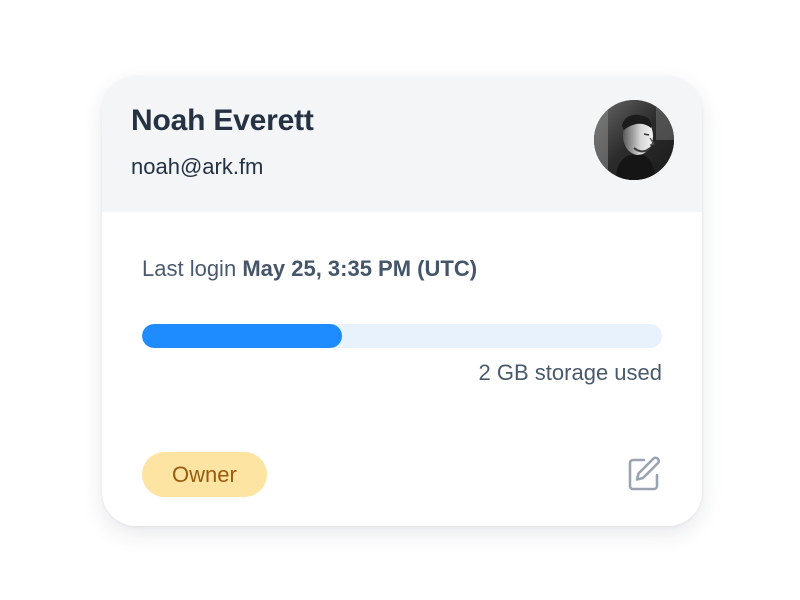  Describe the element at coordinates (402, 336) in the screenshot. I see `storage-progress-bar` at that location.